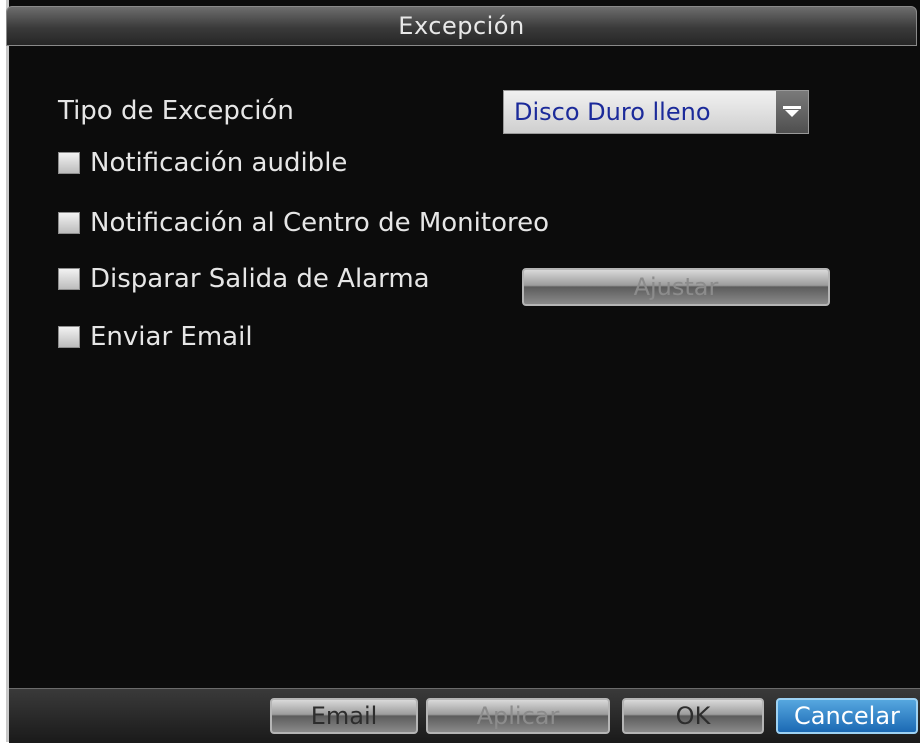  I want to click on option-label: Enviar Email, so click(171, 337).